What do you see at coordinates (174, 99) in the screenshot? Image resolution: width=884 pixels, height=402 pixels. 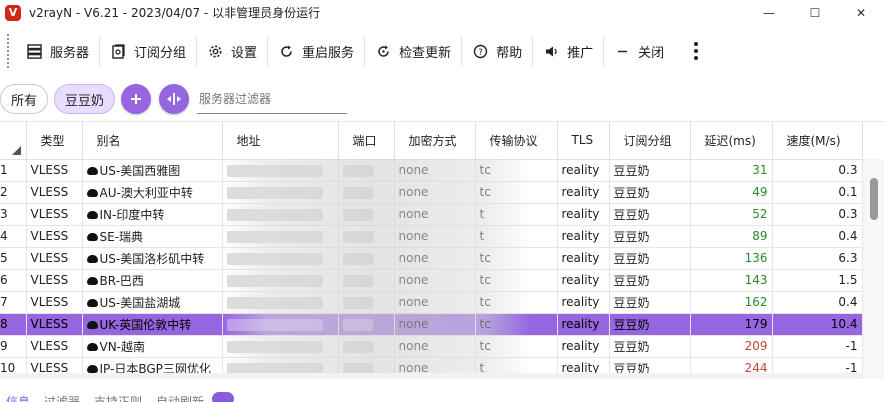 I see `move-group-button` at bounding box center [174, 99].